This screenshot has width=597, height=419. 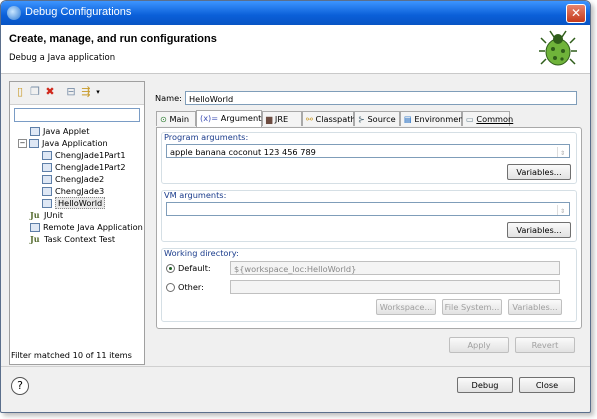 I want to click on revert-button: Revert, so click(x=545, y=345).